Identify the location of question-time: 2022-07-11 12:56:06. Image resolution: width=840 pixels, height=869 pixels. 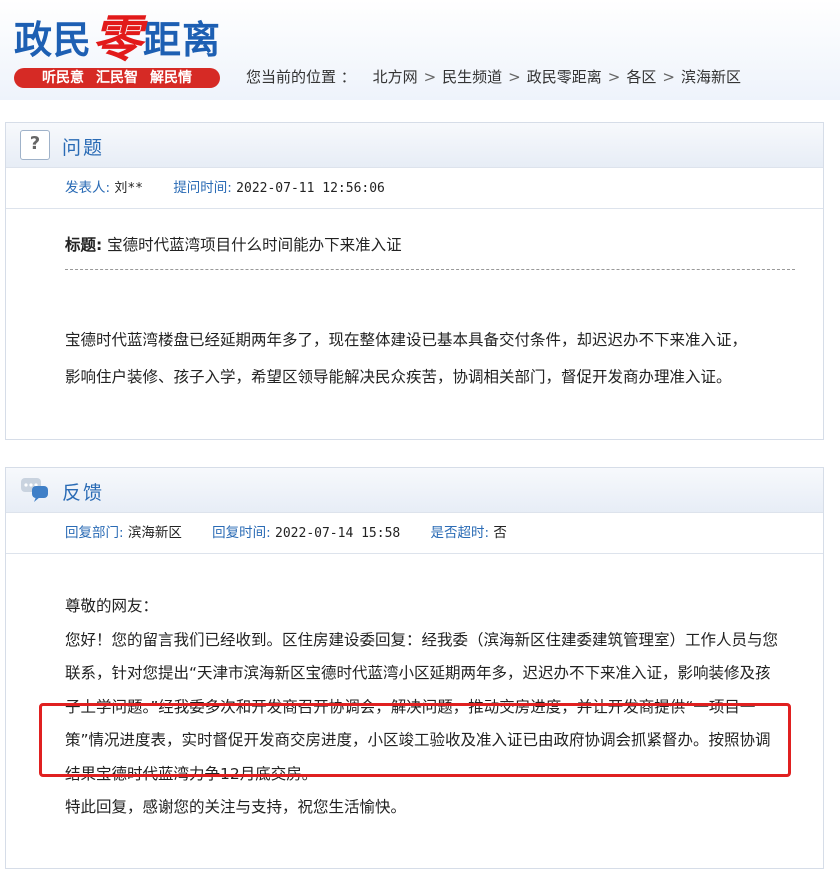
(310, 188).